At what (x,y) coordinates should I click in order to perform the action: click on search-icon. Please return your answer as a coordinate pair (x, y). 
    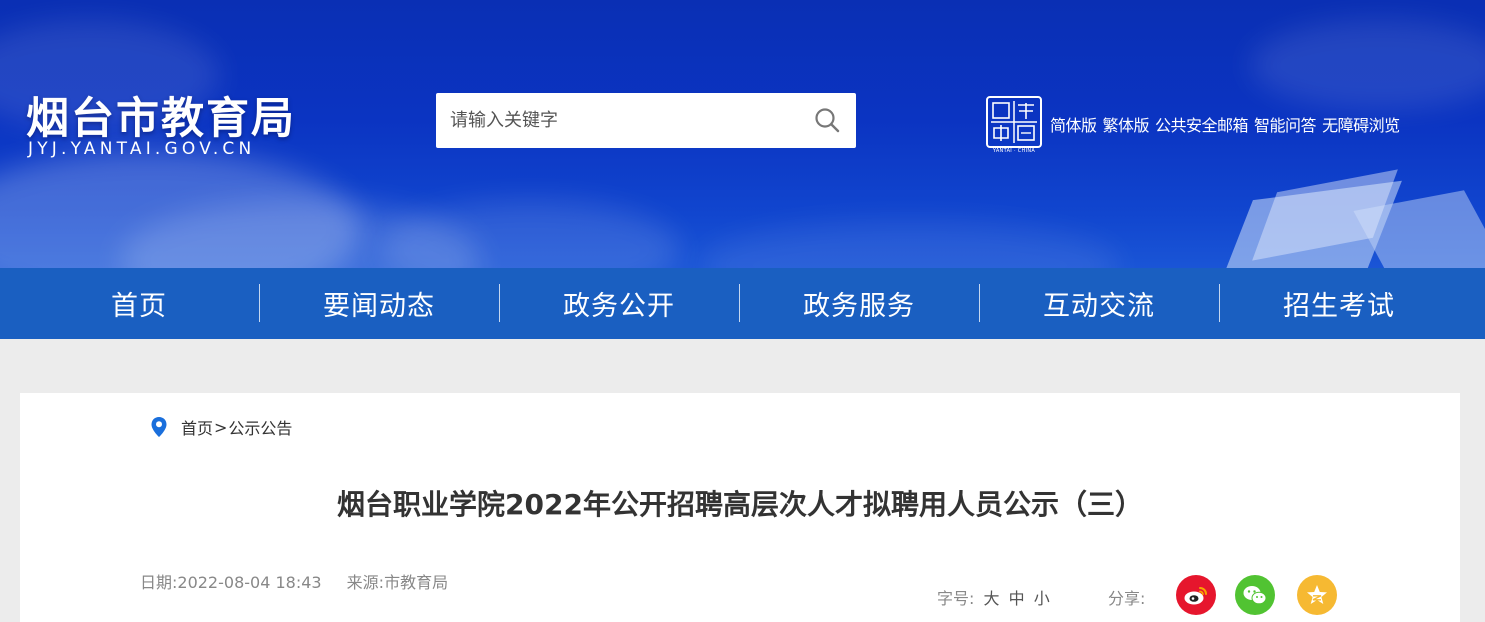
    Looking at the image, I should click on (827, 120).